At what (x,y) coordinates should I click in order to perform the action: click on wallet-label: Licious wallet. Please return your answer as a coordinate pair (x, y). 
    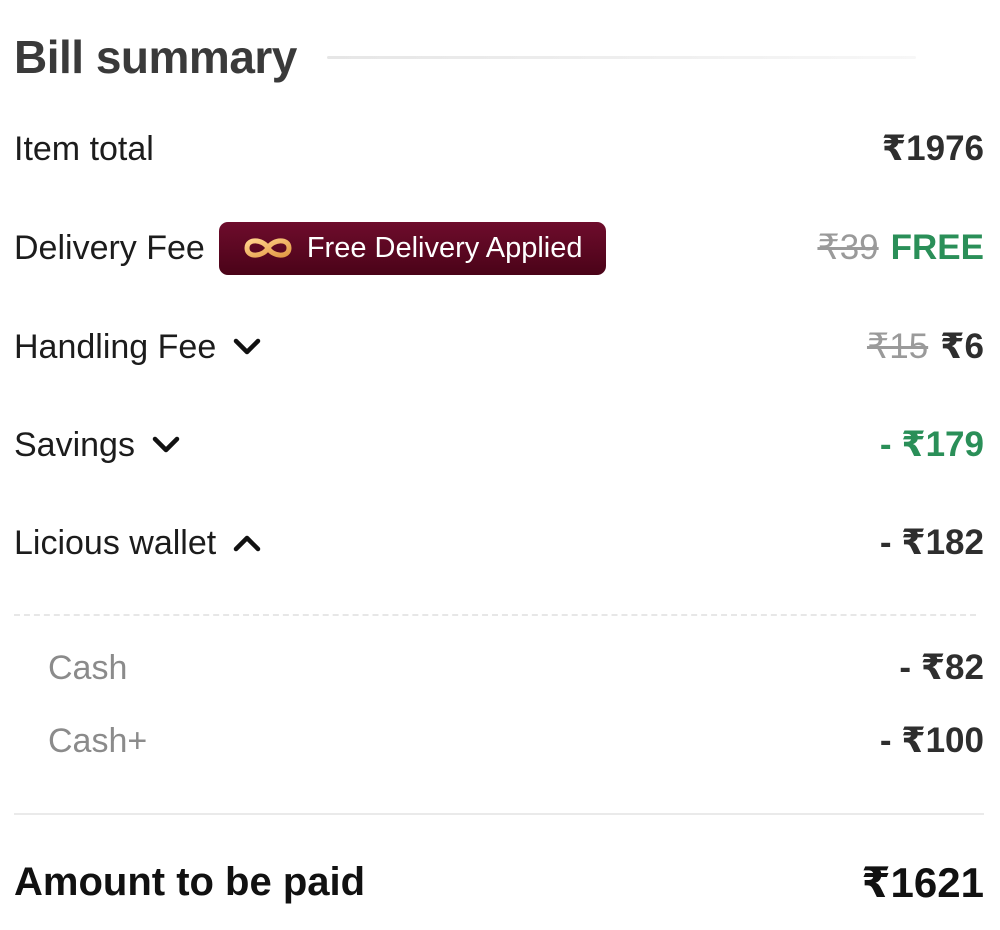
    Looking at the image, I should click on (115, 542).